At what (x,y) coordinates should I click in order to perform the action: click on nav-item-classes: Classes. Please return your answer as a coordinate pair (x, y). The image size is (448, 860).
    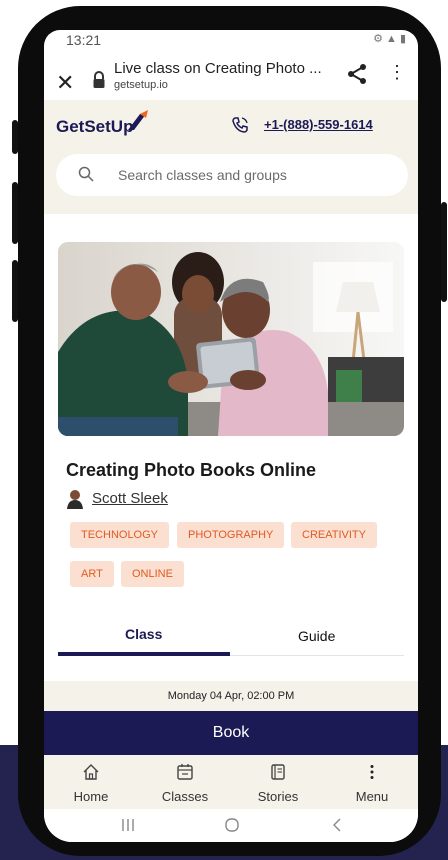
    Looking at the image, I should click on (185, 782).